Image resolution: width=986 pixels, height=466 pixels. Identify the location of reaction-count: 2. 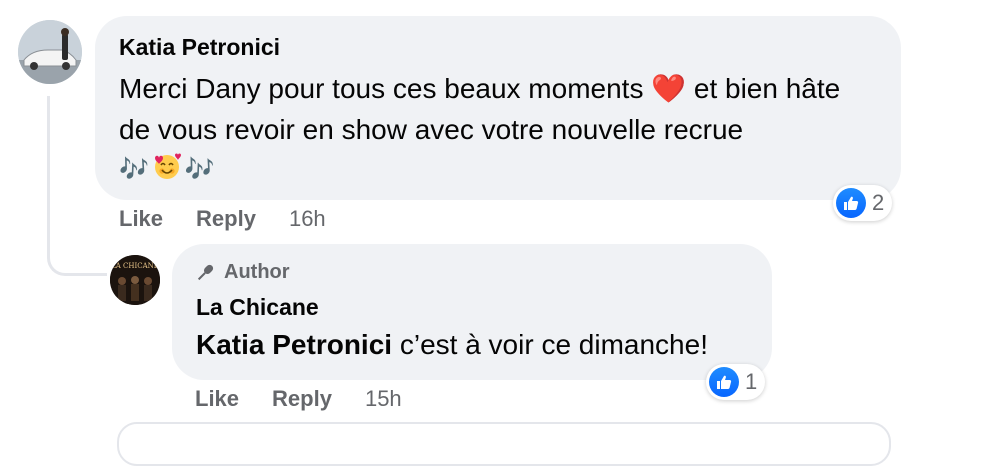
(878, 202).